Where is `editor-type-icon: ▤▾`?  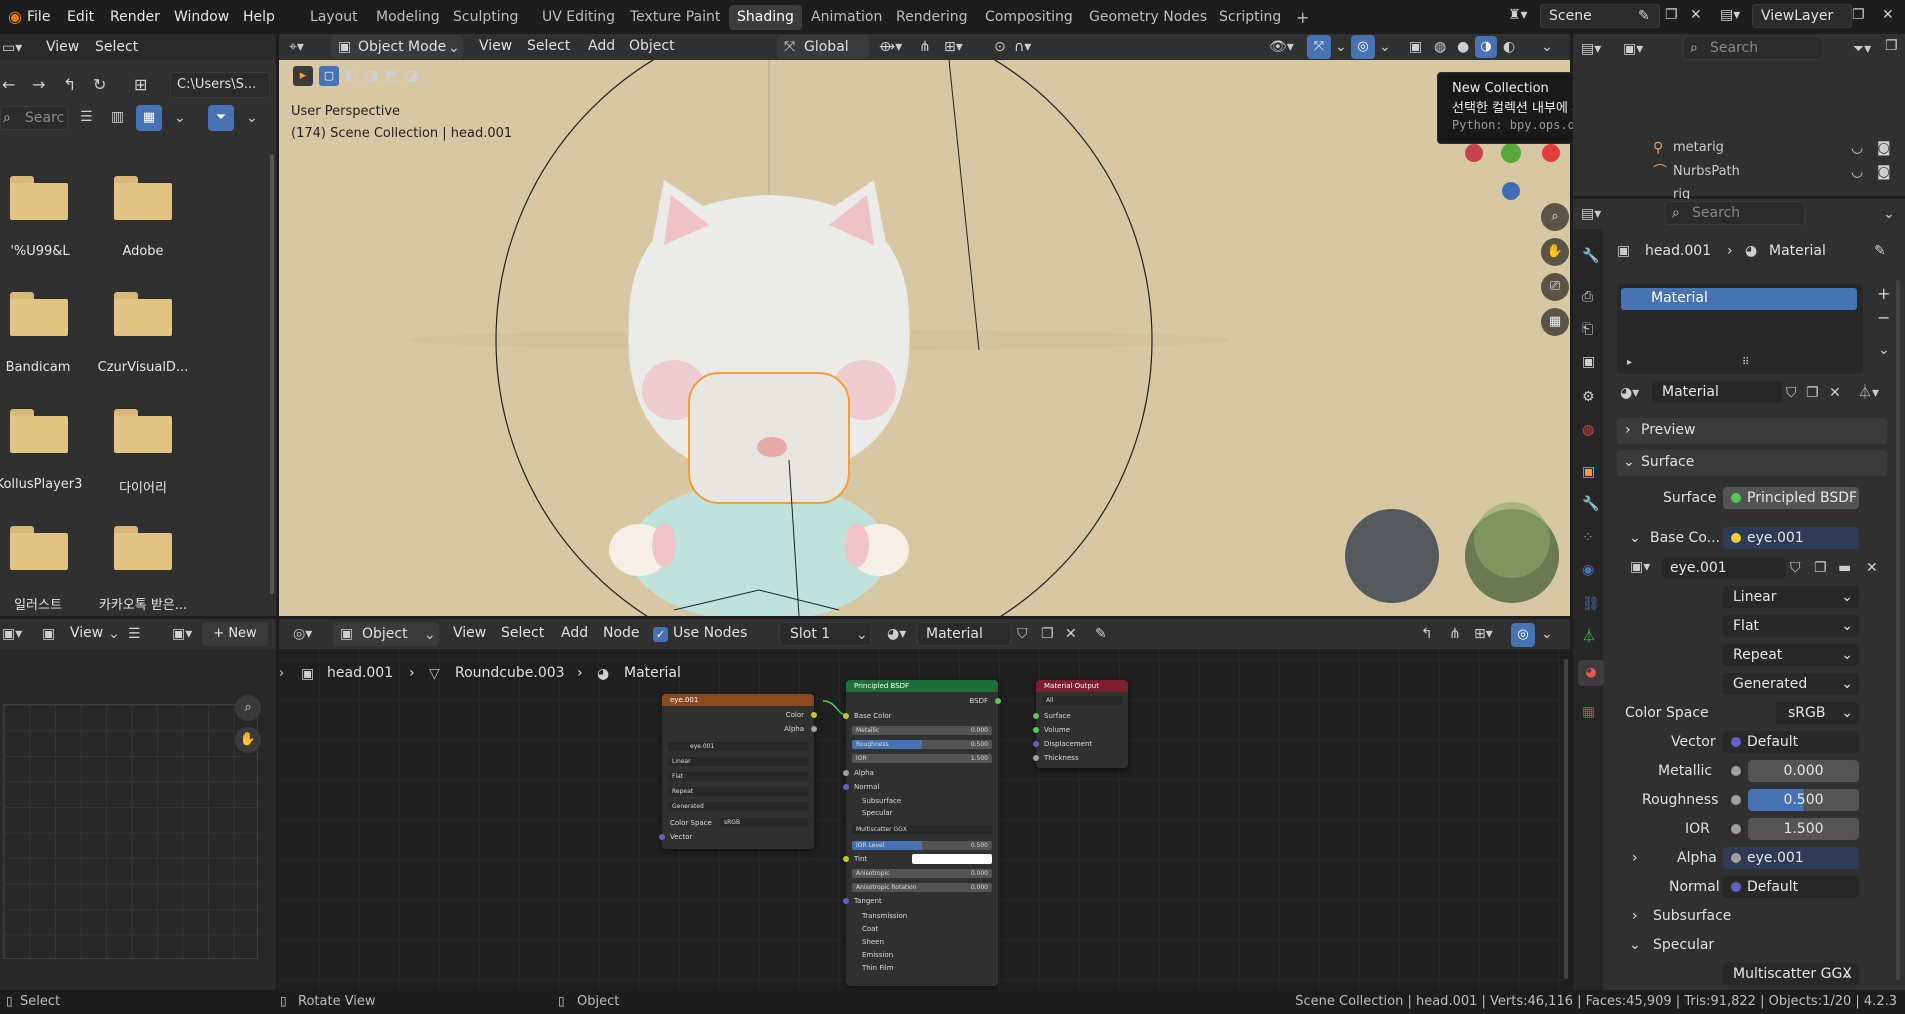
editor-type-icon: ▤▾ is located at coordinates (1591, 49).